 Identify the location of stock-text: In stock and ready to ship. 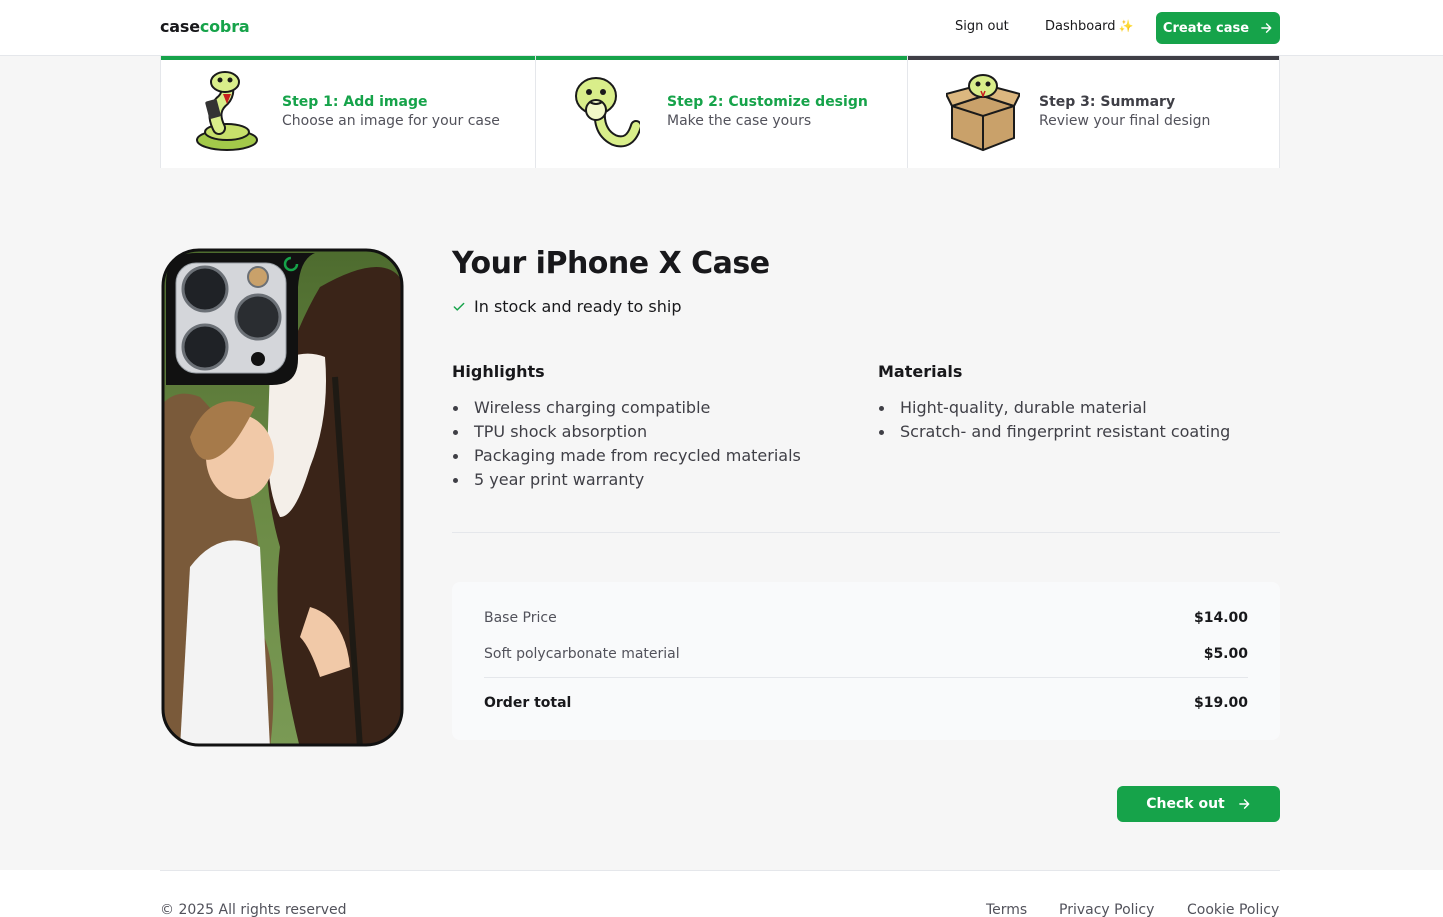
(578, 306).